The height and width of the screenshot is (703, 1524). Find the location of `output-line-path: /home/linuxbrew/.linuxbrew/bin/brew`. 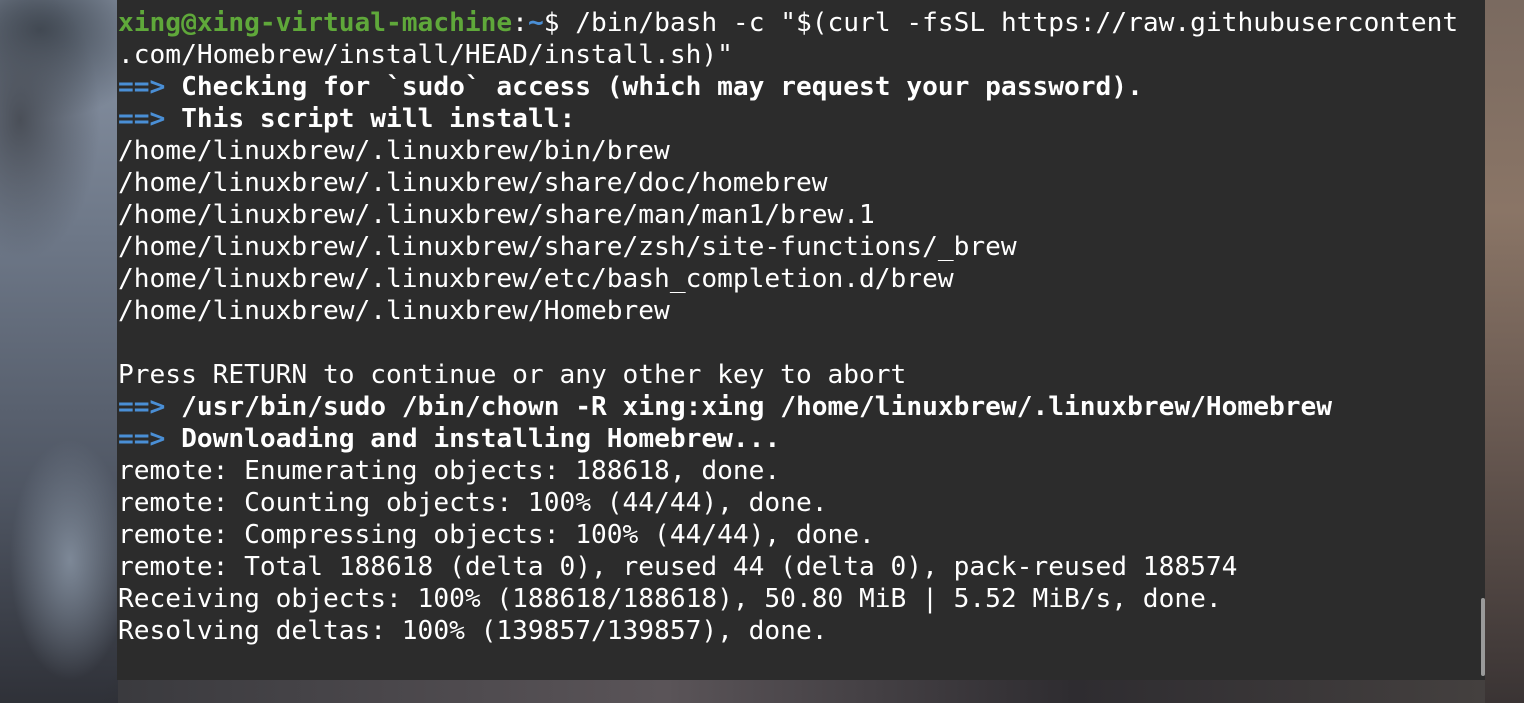

output-line-path: /home/linuxbrew/.linuxbrew/bin/brew is located at coordinates (394, 151).